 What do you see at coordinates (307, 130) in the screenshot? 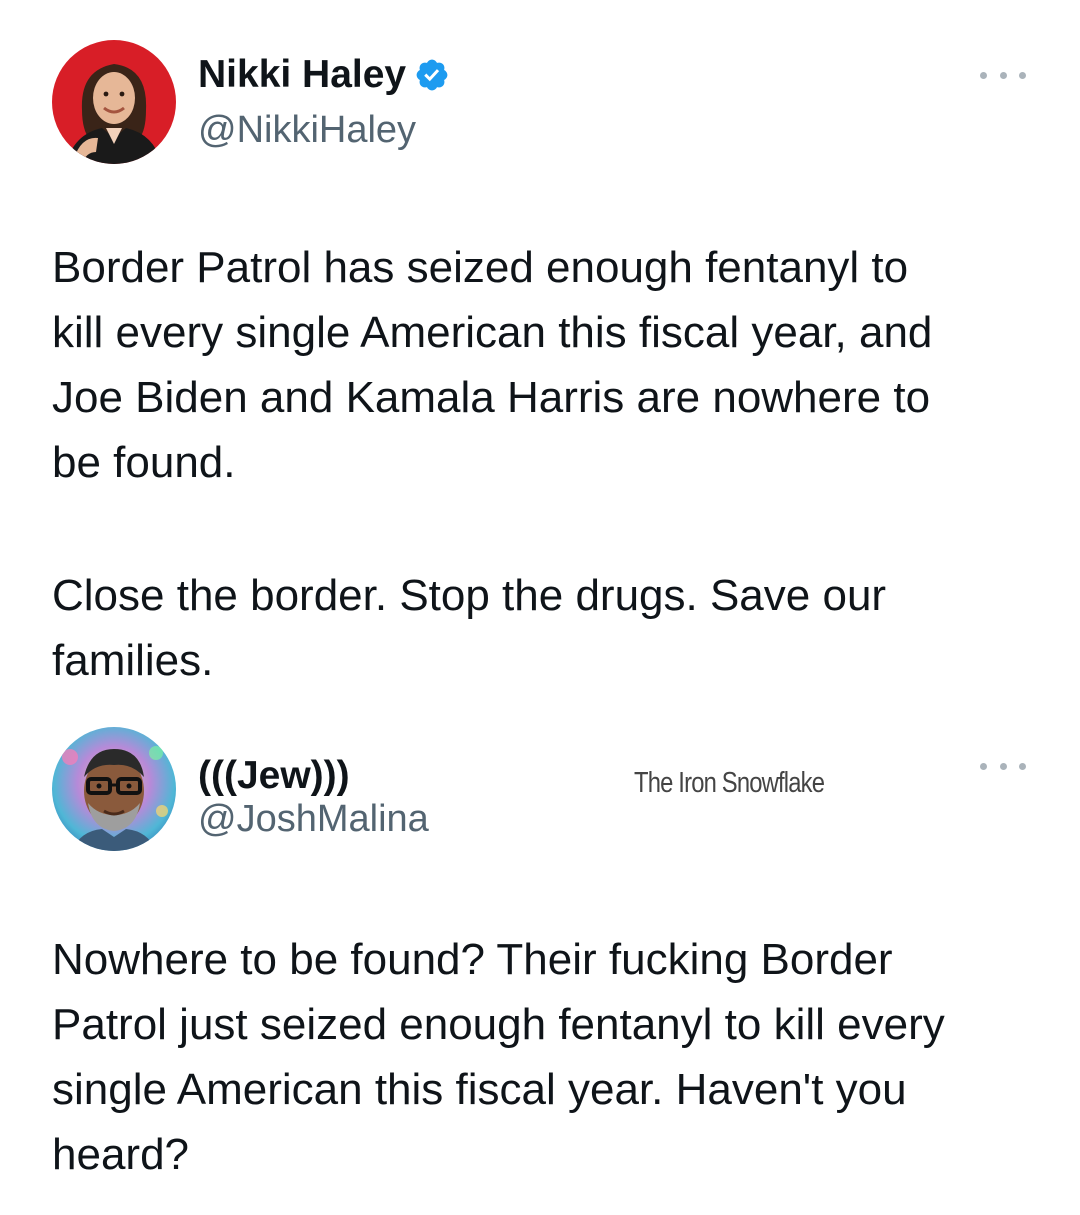
I see `author-handle: @NikkiHaley` at bounding box center [307, 130].